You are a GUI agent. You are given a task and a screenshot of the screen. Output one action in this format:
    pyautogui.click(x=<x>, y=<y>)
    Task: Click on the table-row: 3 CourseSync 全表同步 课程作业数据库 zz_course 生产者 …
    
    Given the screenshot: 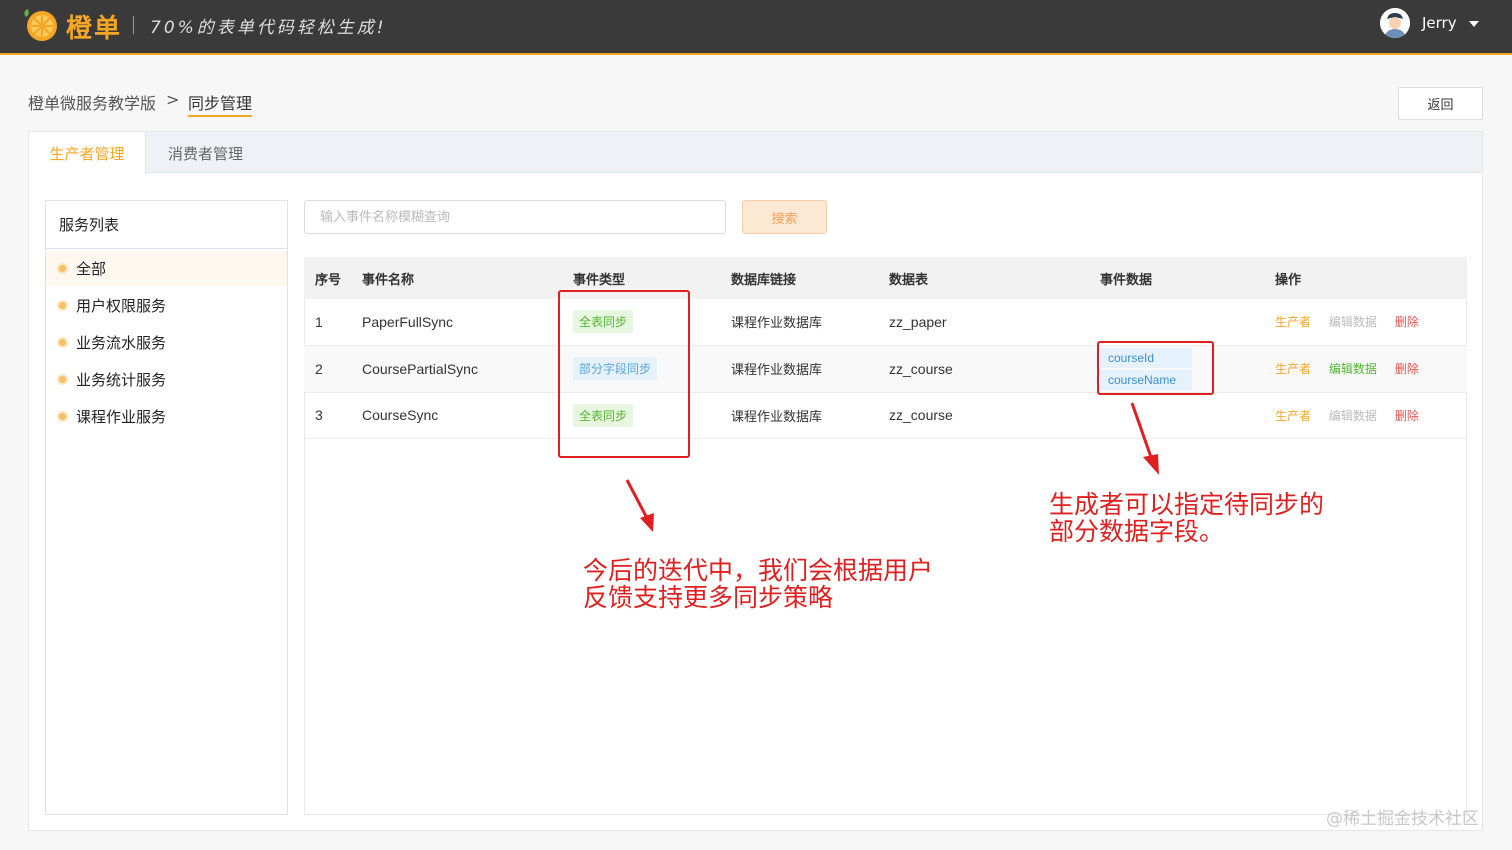 What is the action you would take?
    pyautogui.click(x=885, y=415)
    